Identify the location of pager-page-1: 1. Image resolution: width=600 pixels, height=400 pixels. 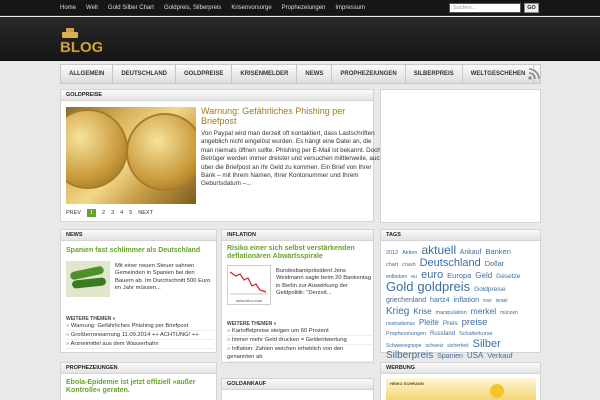
(91, 213).